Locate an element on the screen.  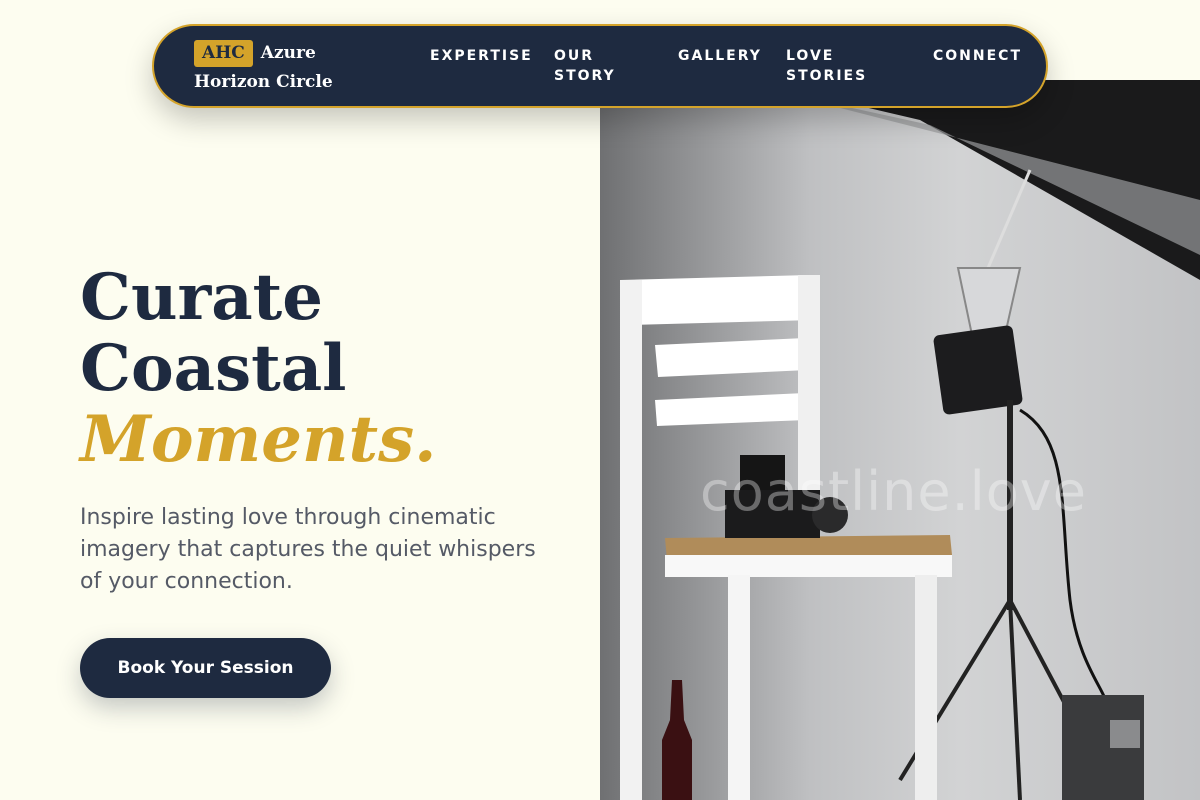
headline-accent: Moments. is located at coordinates (258, 439).